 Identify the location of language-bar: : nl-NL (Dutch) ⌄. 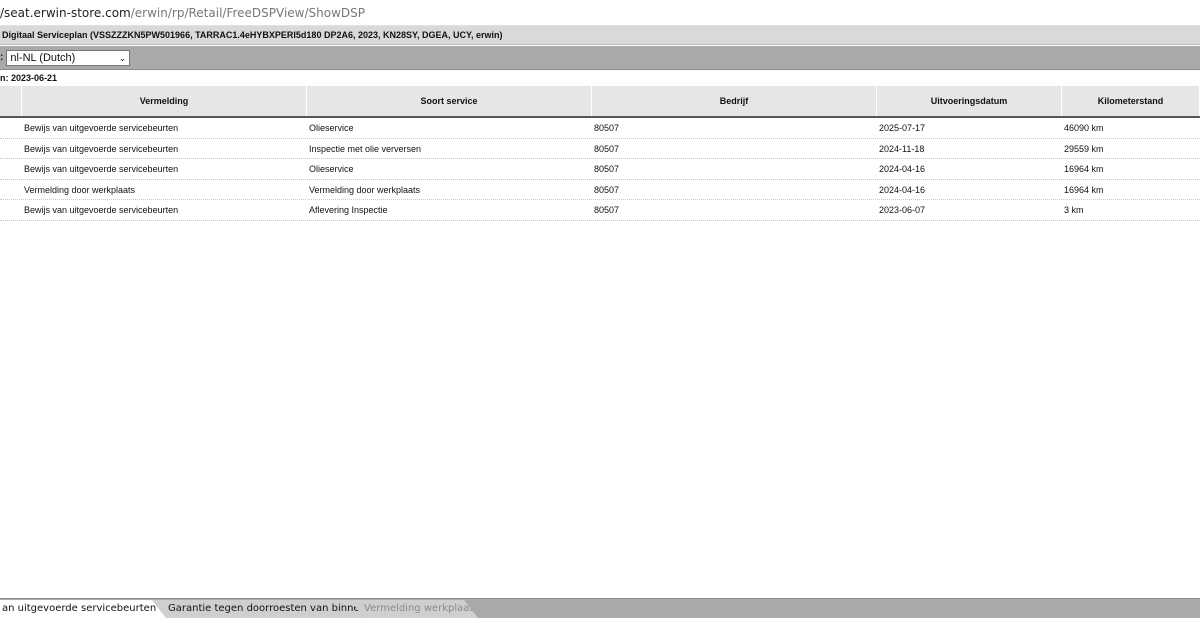
(600, 58).